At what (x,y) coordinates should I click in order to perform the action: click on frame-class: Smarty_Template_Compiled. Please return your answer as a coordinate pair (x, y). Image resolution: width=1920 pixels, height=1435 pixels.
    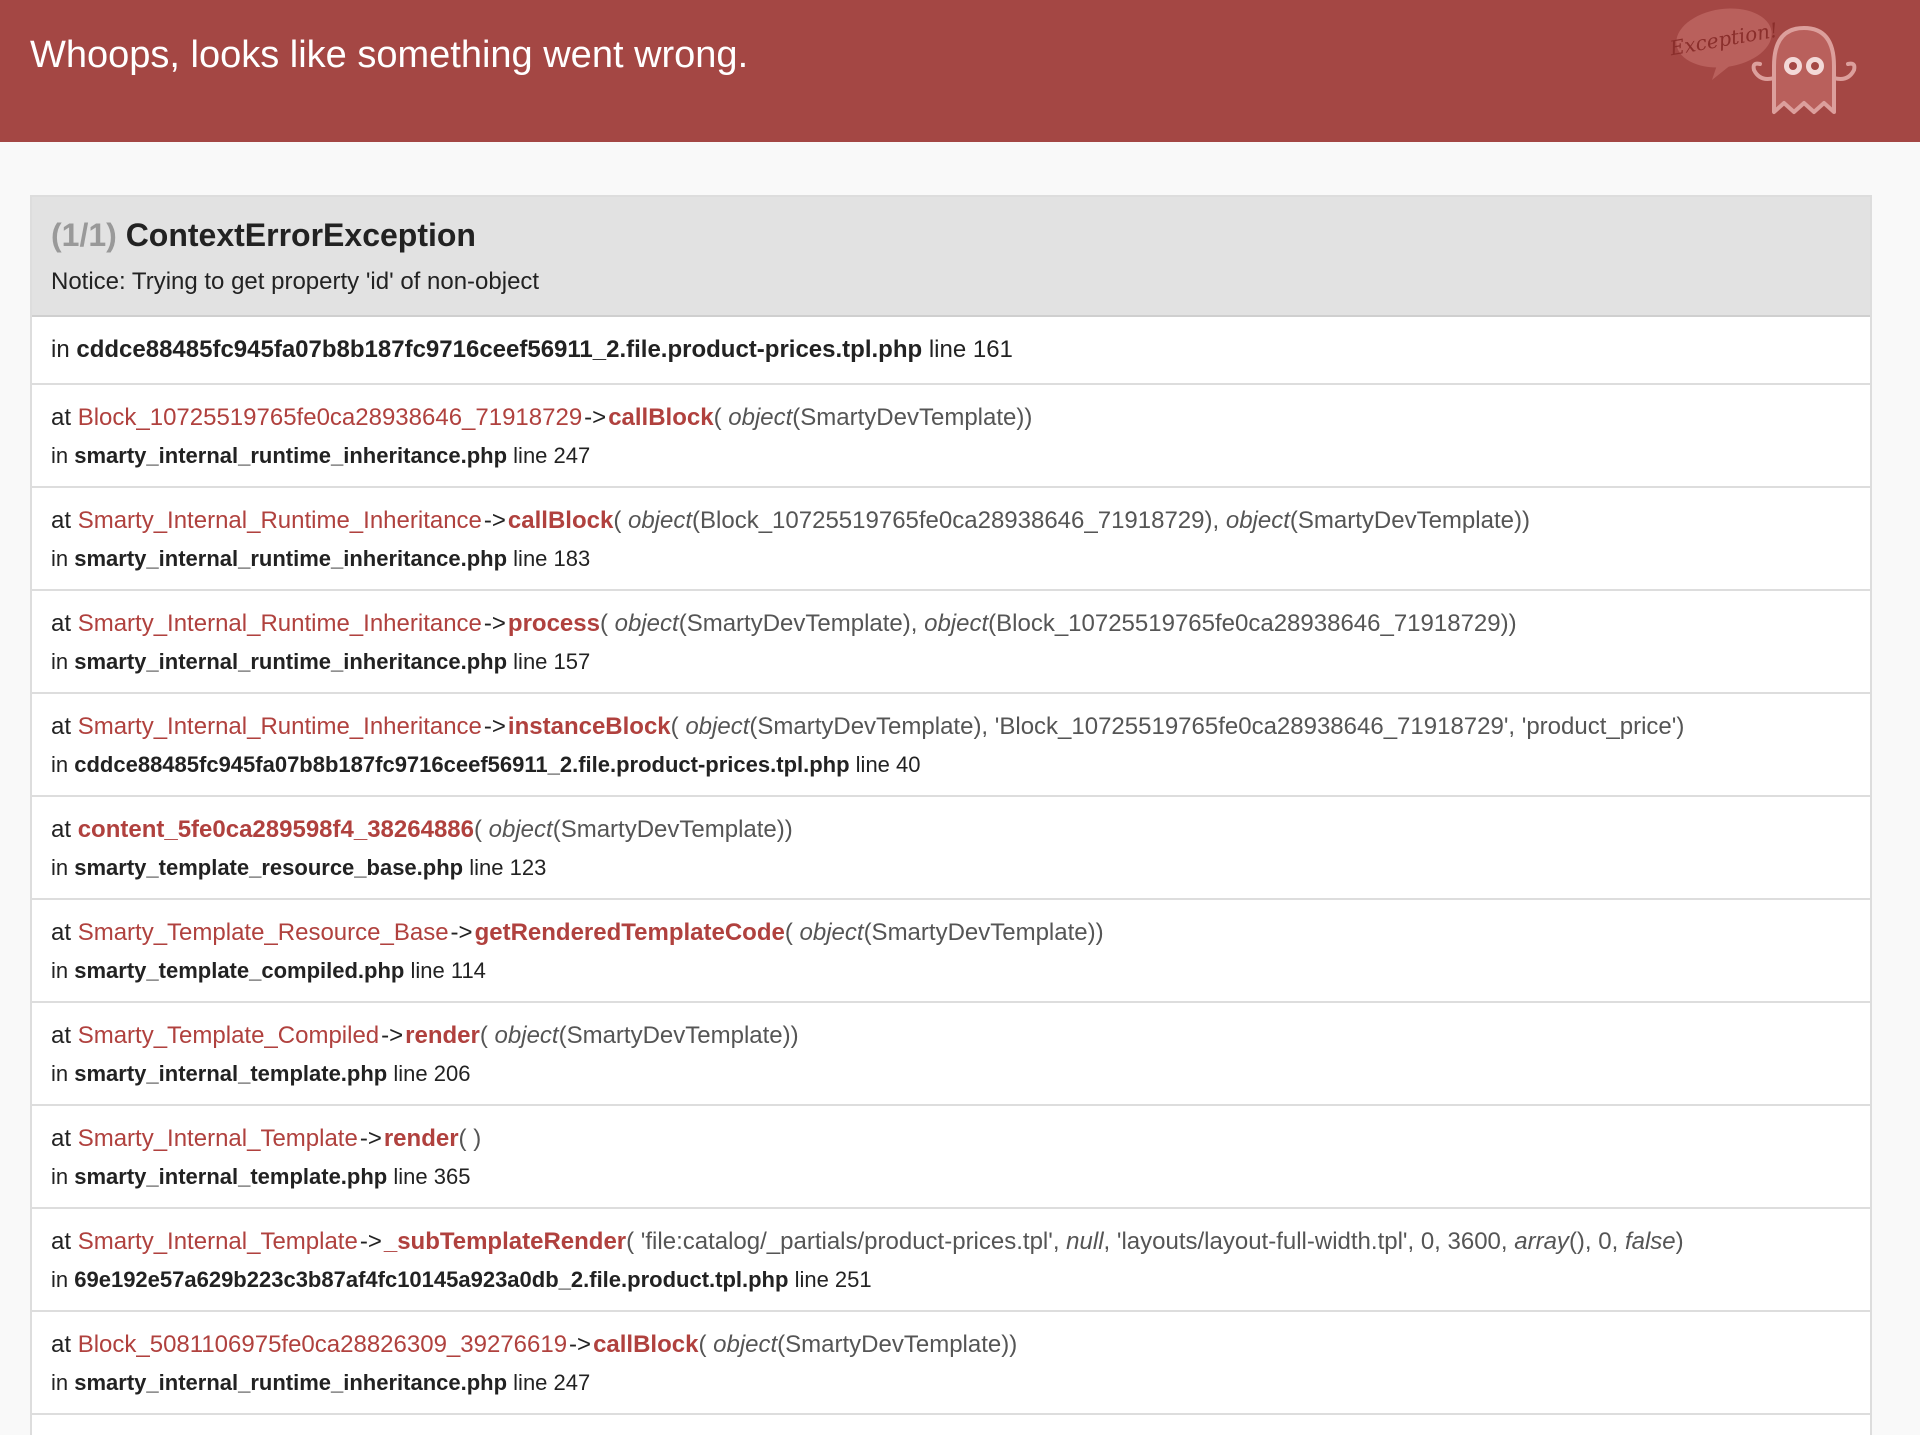
    Looking at the image, I should click on (228, 1035).